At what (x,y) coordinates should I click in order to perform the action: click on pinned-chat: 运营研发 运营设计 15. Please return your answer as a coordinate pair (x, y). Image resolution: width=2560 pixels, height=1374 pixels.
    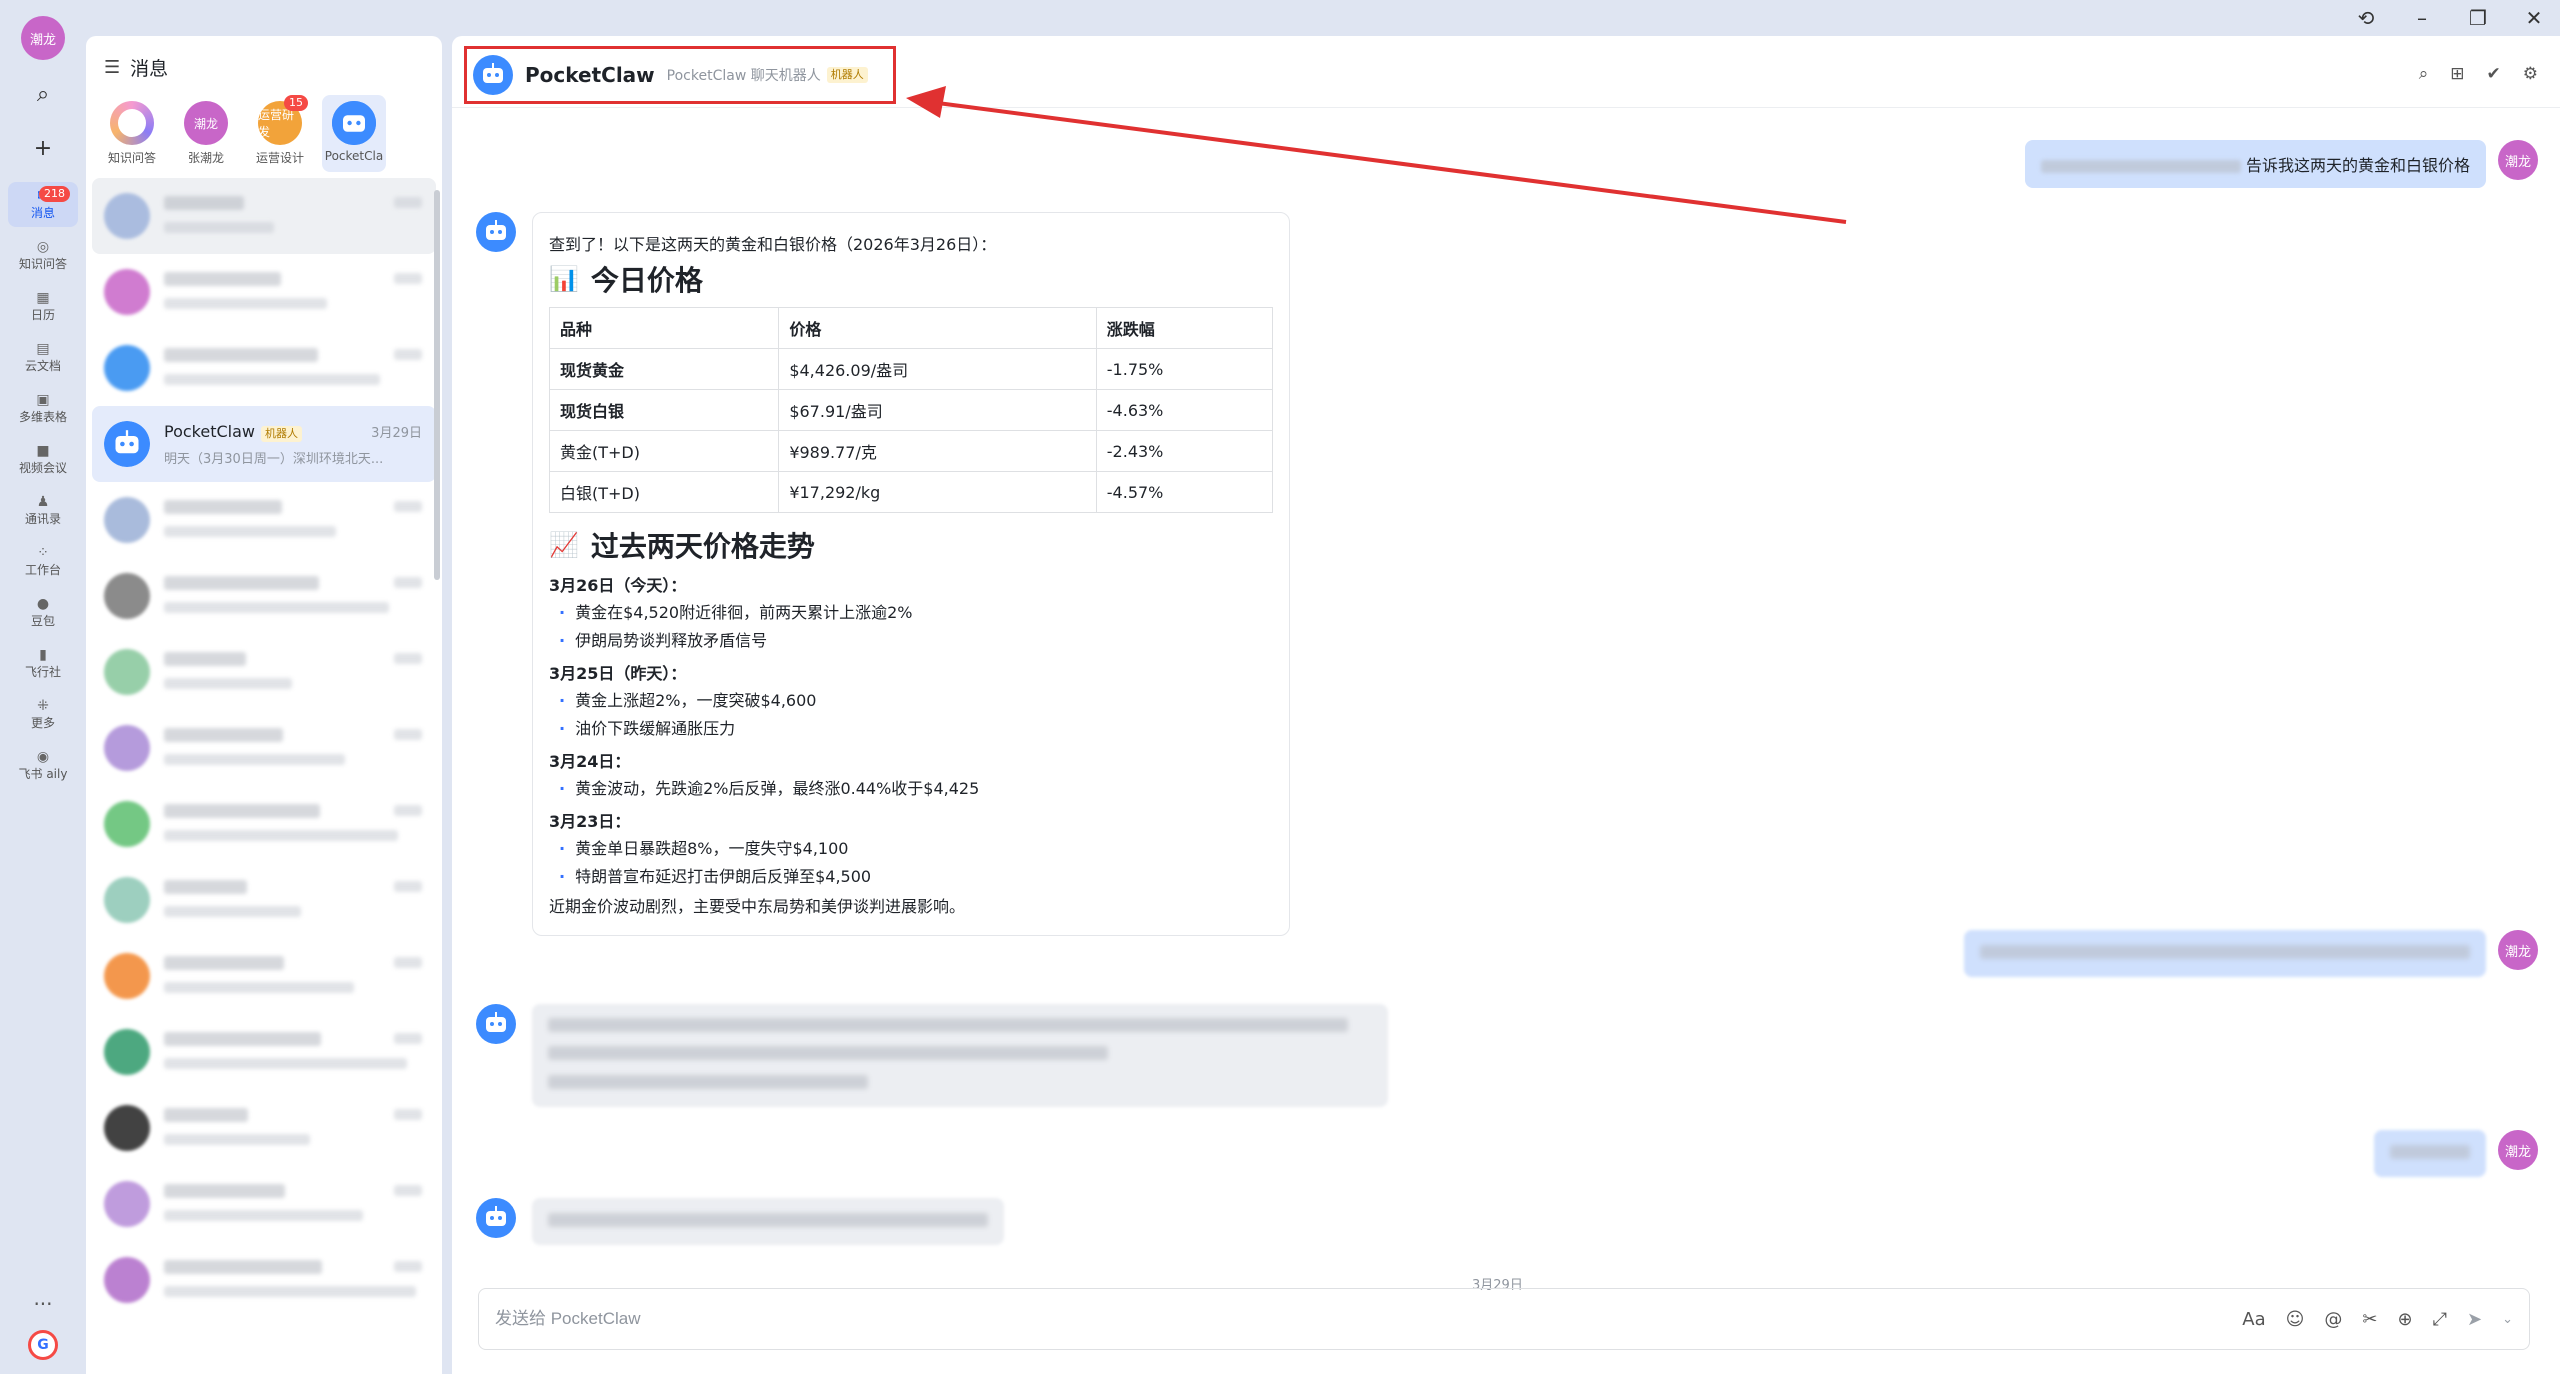
    Looking at the image, I should click on (280, 133).